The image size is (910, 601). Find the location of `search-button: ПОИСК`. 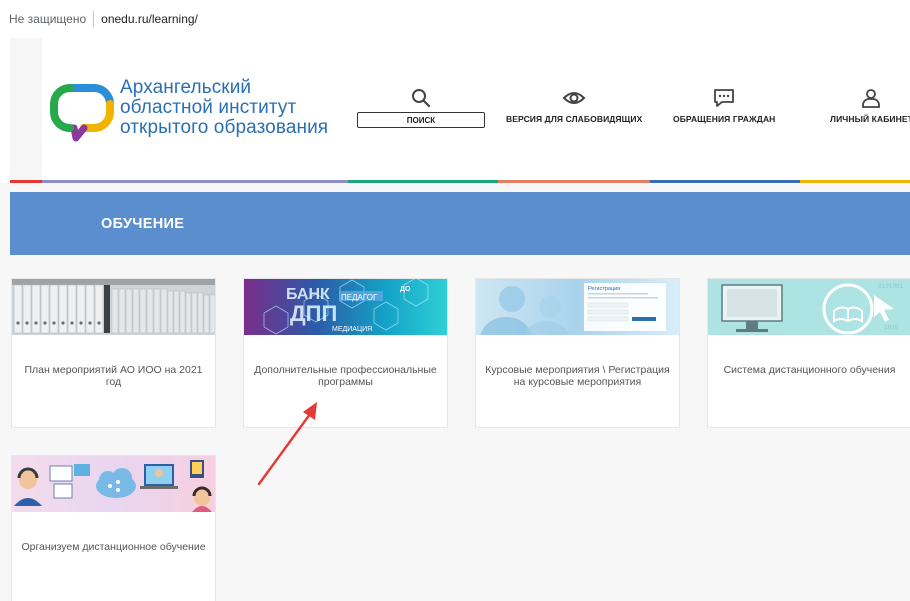

search-button: ПОИСК is located at coordinates (421, 120).